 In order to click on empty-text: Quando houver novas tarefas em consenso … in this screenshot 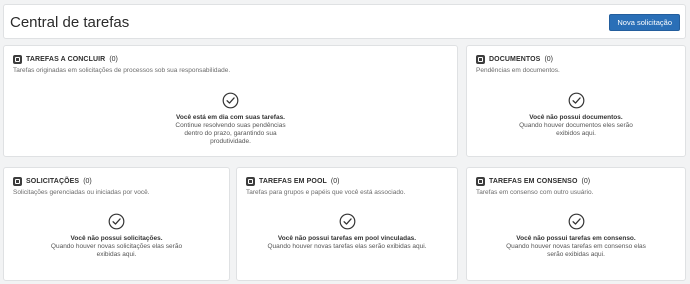, I will do `click(576, 250)`.